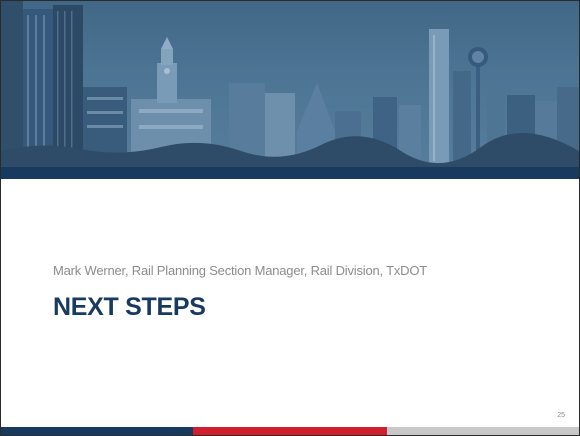 Image resolution: width=580 pixels, height=436 pixels. I want to click on banner-divider, so click(290, 173).